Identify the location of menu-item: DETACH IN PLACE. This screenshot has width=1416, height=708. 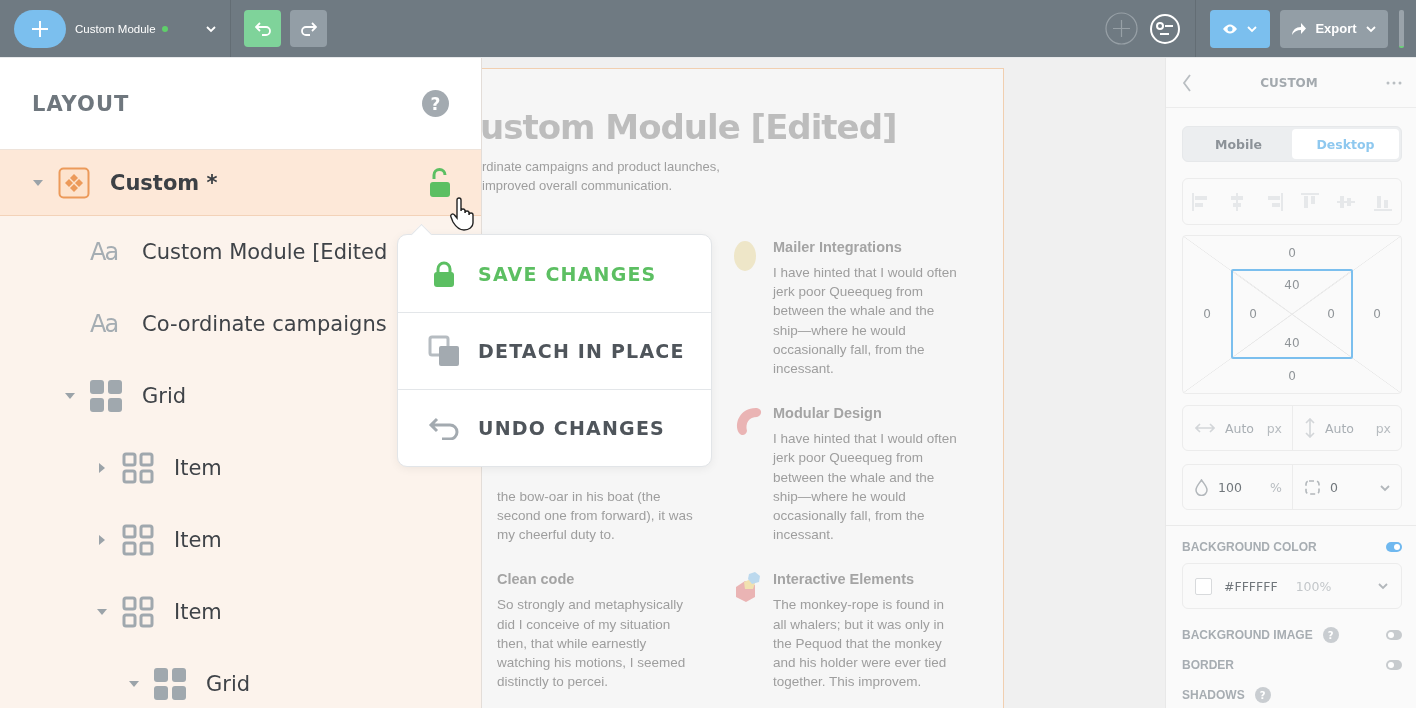
(554, 350).